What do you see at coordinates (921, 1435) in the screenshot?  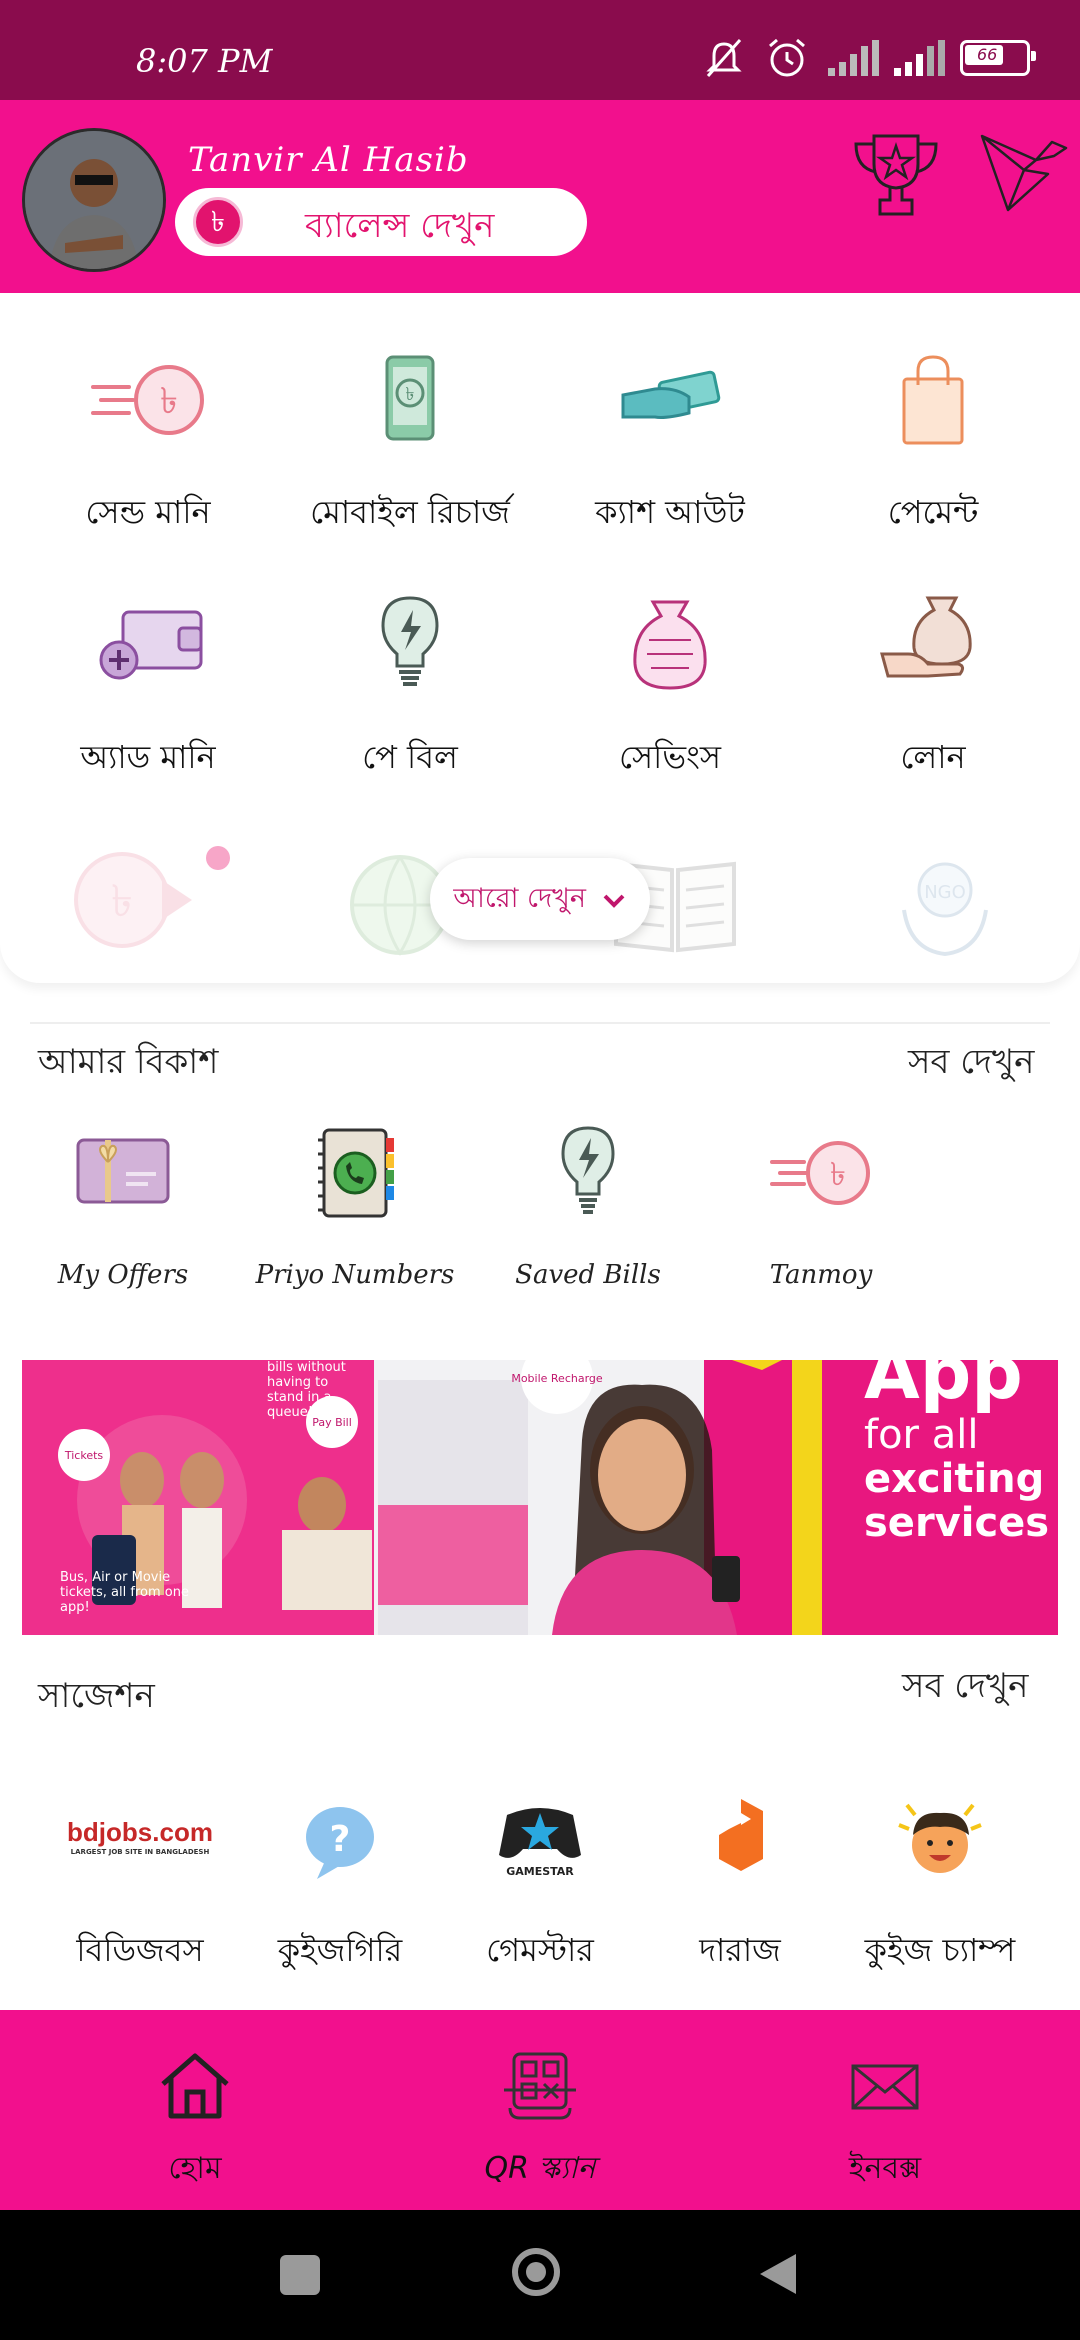 I see `banner-line-1: for all` at bounding box center [921, 1435].